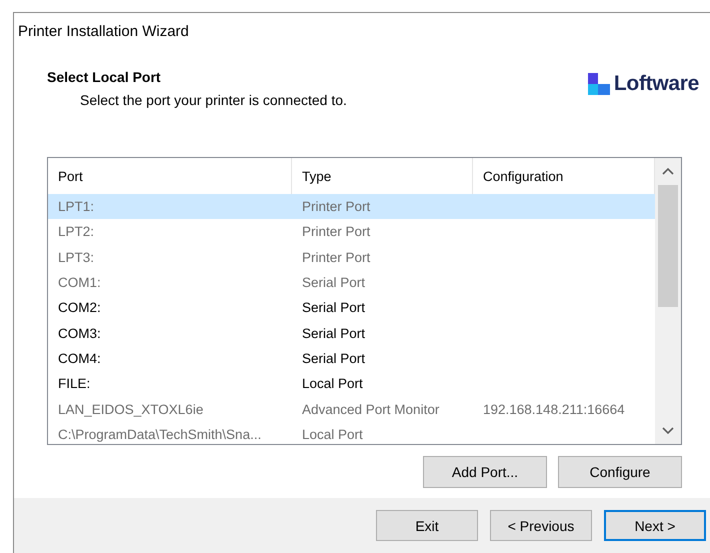  I want to click on table-cell: COM2:, so click(170, 307).